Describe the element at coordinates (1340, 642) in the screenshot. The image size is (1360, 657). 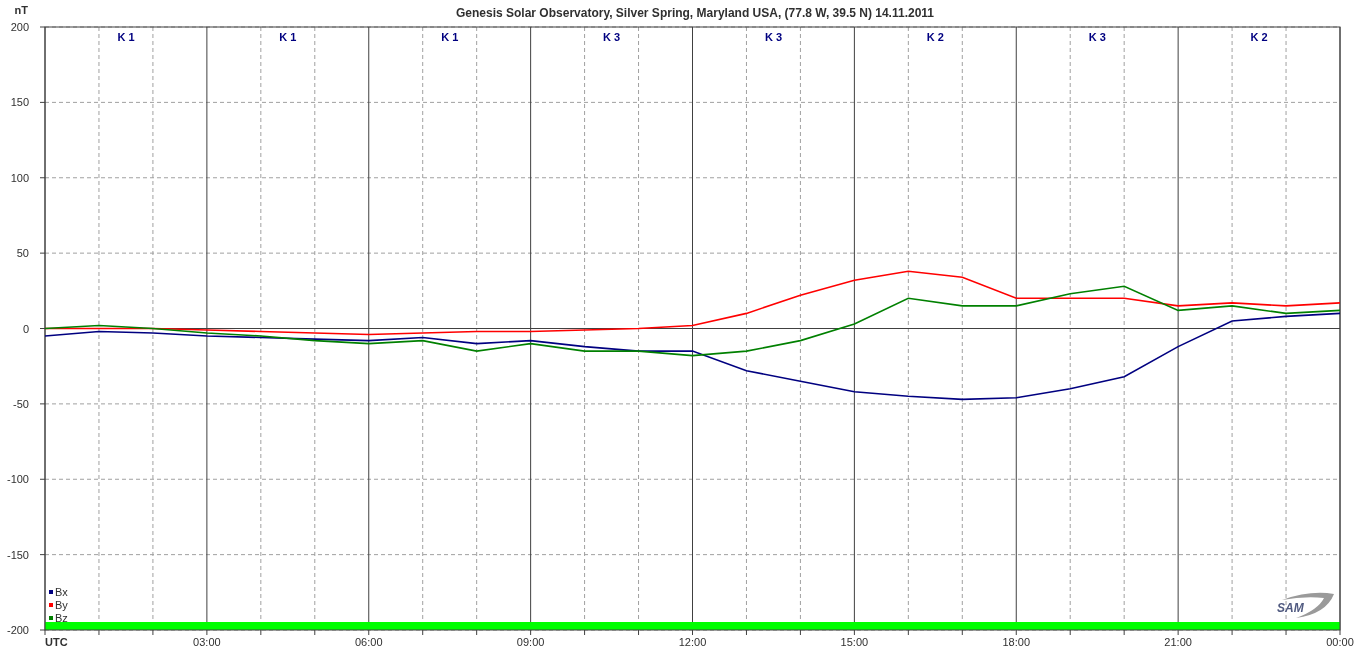
I see `x-tick-label: 00:00` at that location.